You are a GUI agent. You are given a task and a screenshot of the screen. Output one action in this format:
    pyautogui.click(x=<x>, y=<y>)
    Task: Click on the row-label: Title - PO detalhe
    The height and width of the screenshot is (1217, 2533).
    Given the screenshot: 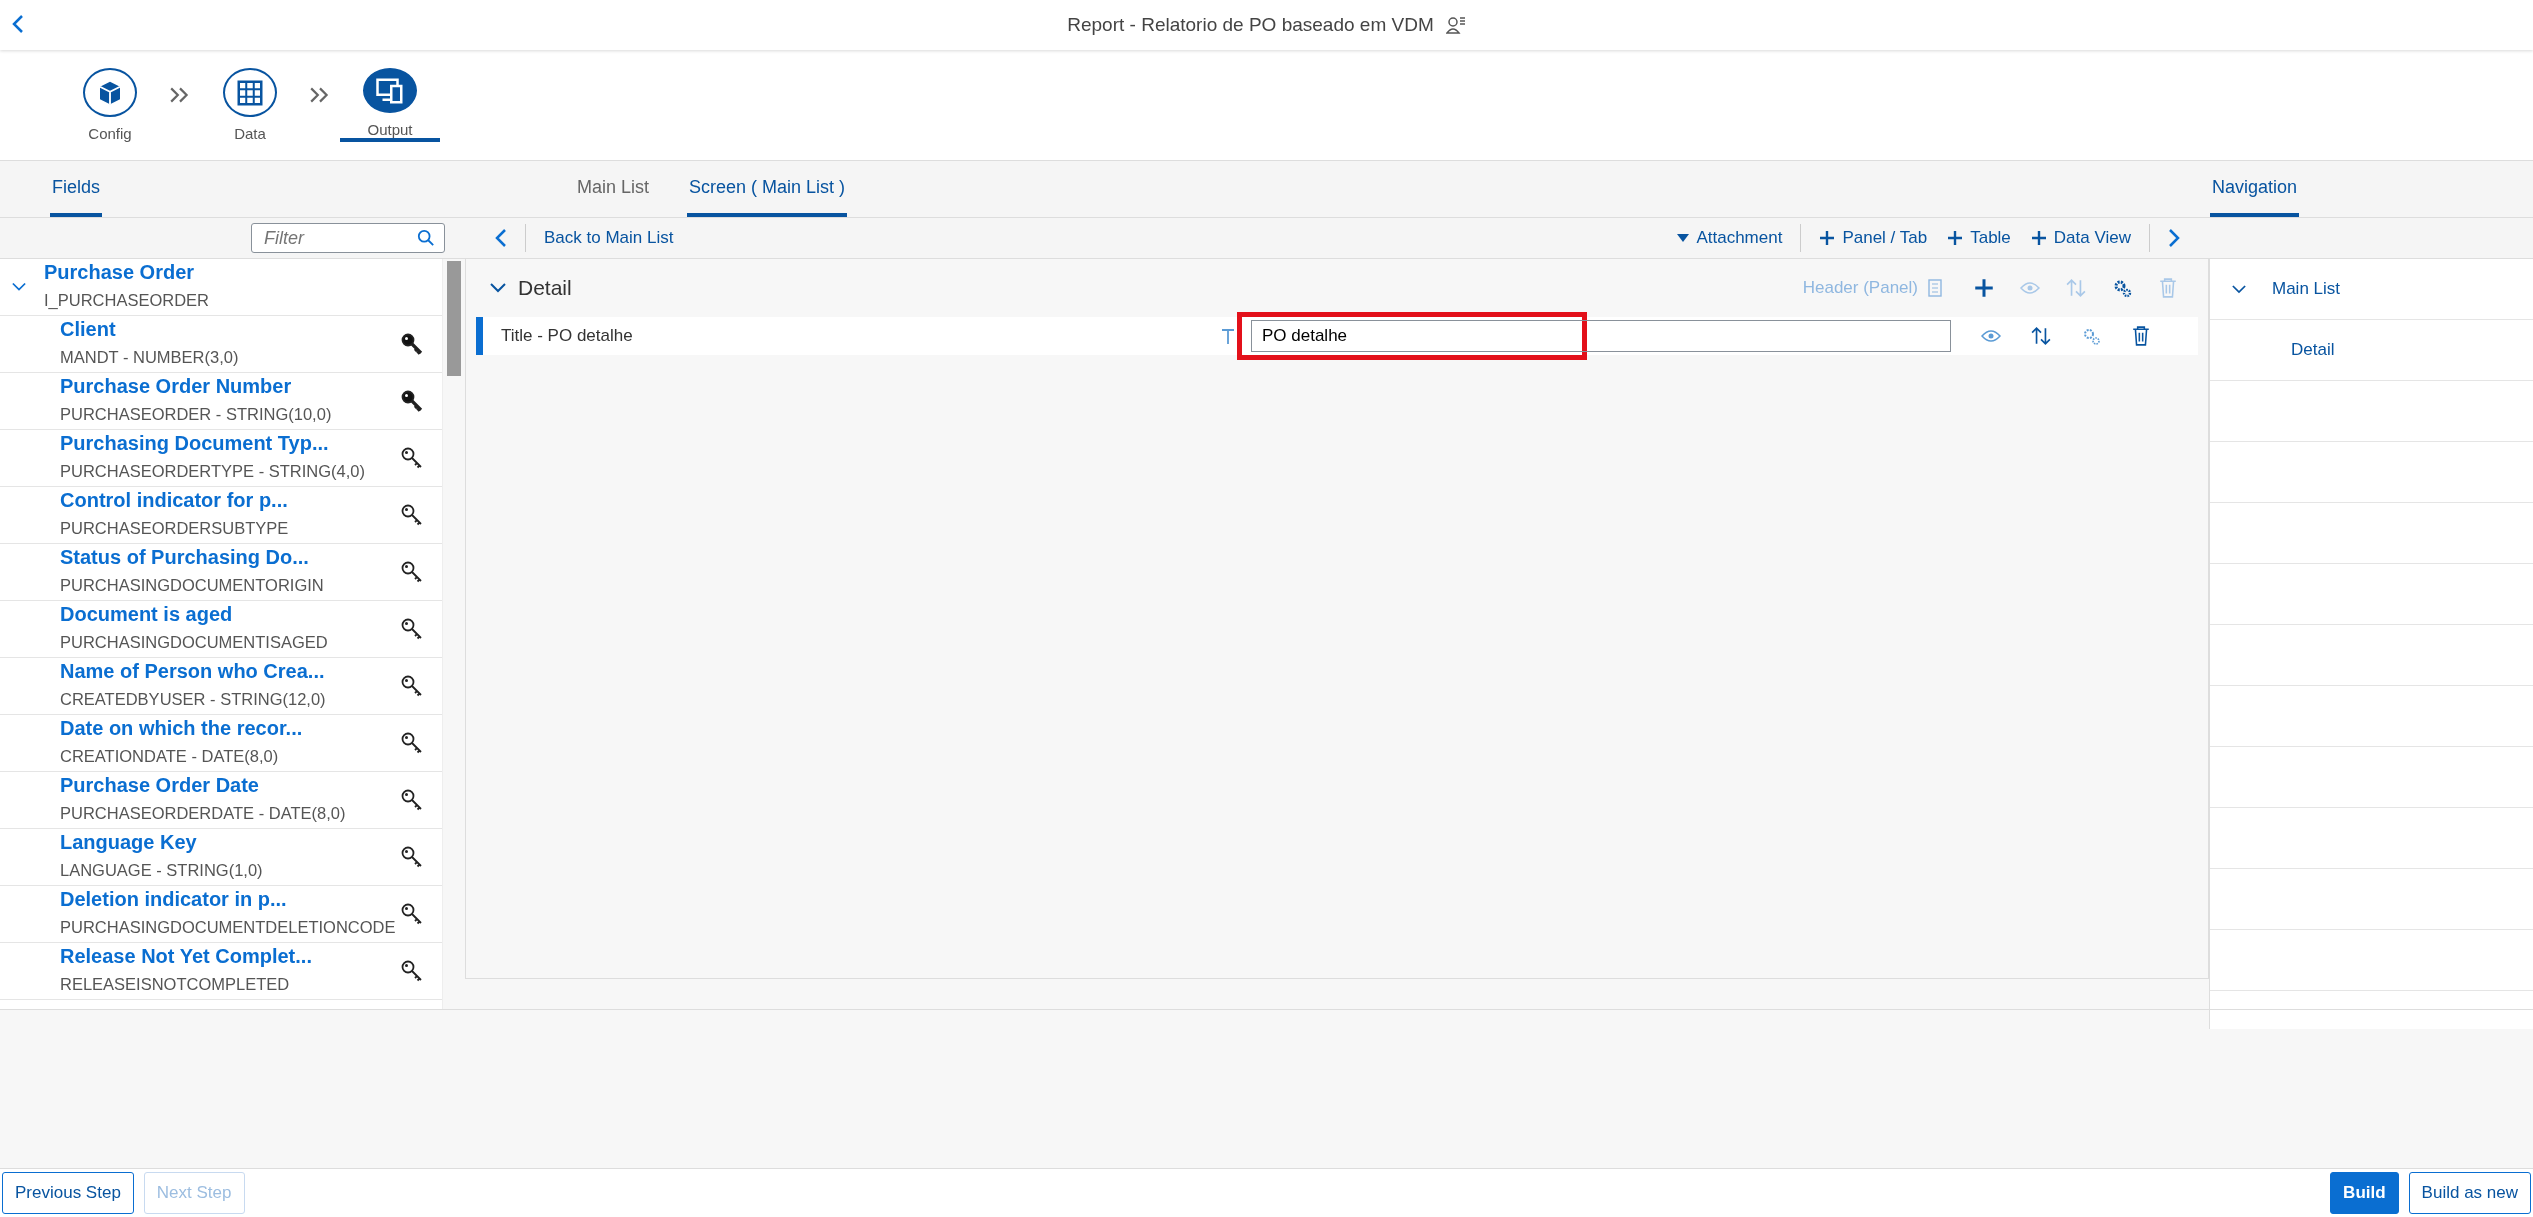 What is the action you would take?
    pyautogui.click(x=567, y=336)
    